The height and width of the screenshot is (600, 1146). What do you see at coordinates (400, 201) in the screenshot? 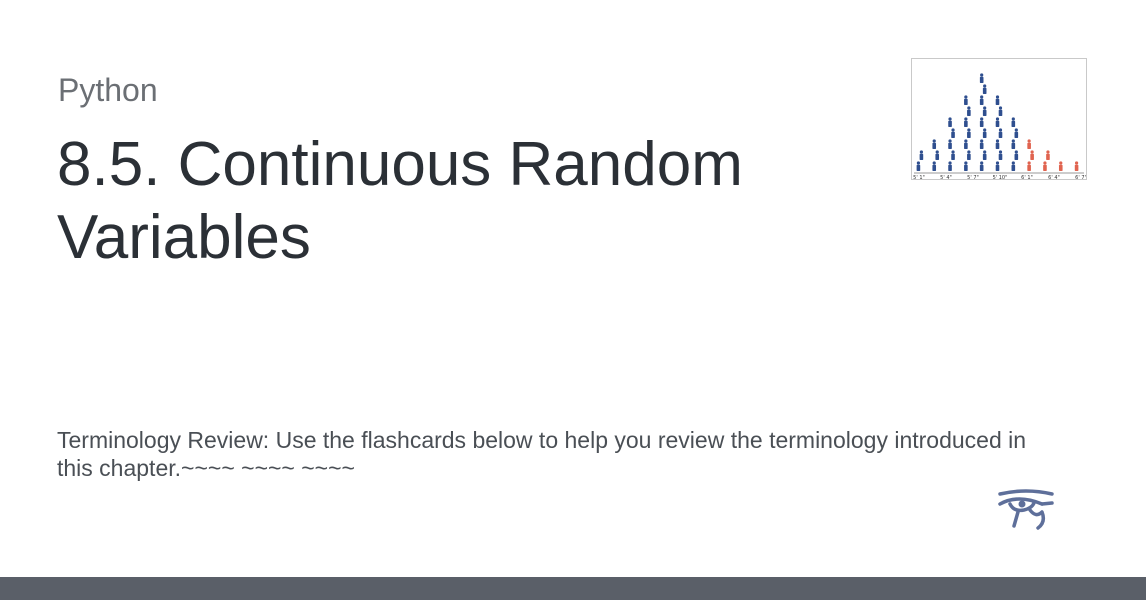
I see `page-title: 8.5. Continuous Random Variables` at bounding box center [400, 201].